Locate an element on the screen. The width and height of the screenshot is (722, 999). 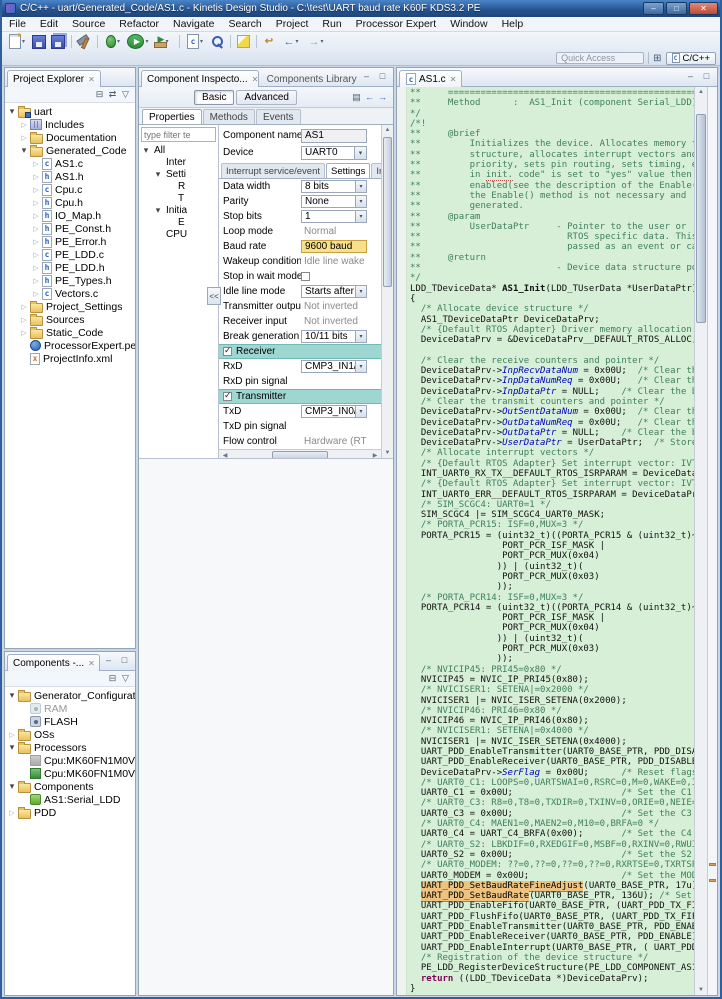
tree-item: OSs is located at coordinates (71, 734).